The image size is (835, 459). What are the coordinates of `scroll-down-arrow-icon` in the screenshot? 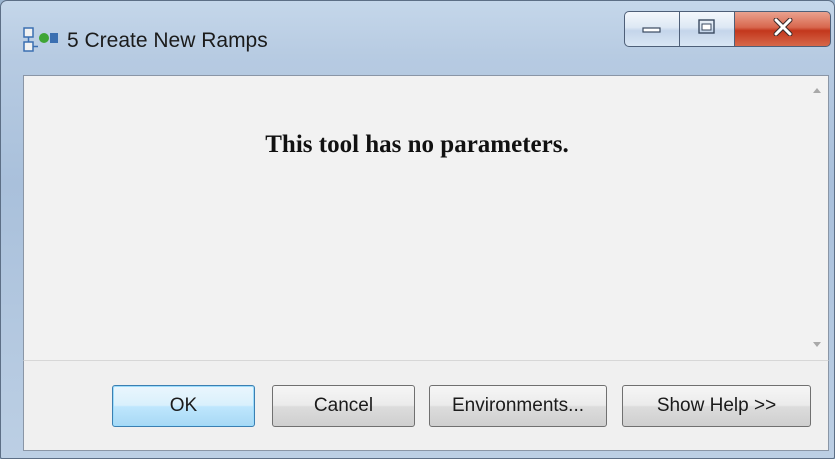 It's located at (817, 344).